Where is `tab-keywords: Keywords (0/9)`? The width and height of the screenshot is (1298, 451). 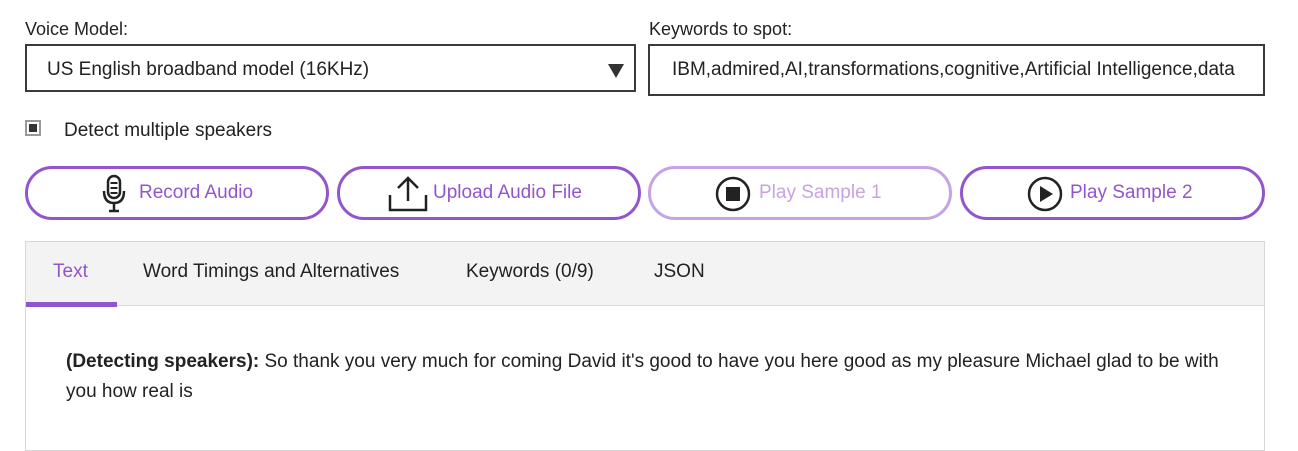
tab-keywords: Keywords (0/9) is located at coordinates (531, 274).